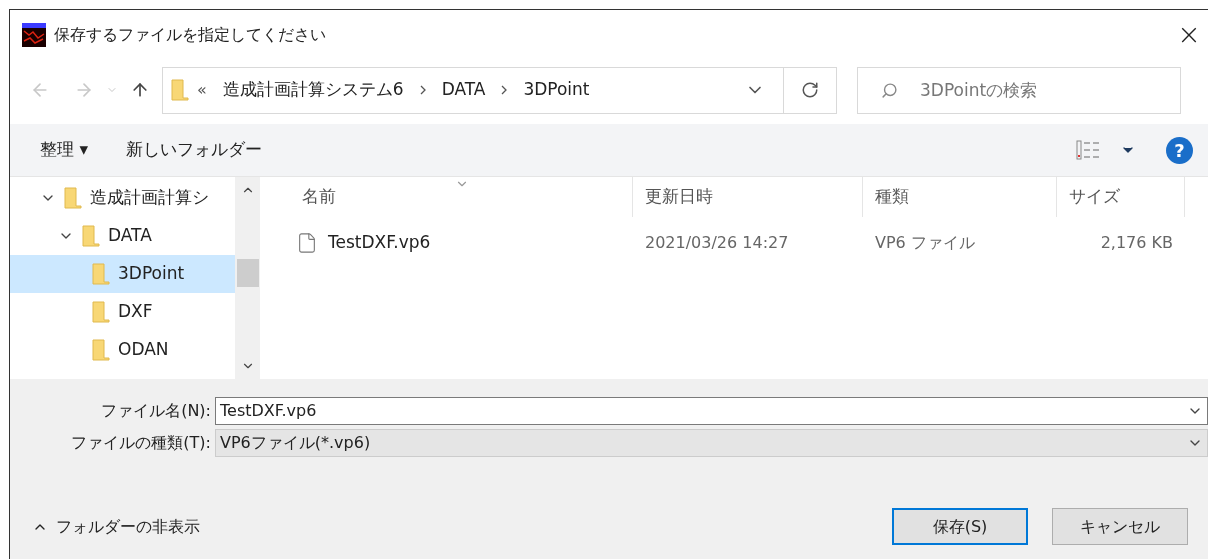  Describe the element at coordinates (1120, 526) in the screenshot. I see `cancel-button: キャンセル` at that location.